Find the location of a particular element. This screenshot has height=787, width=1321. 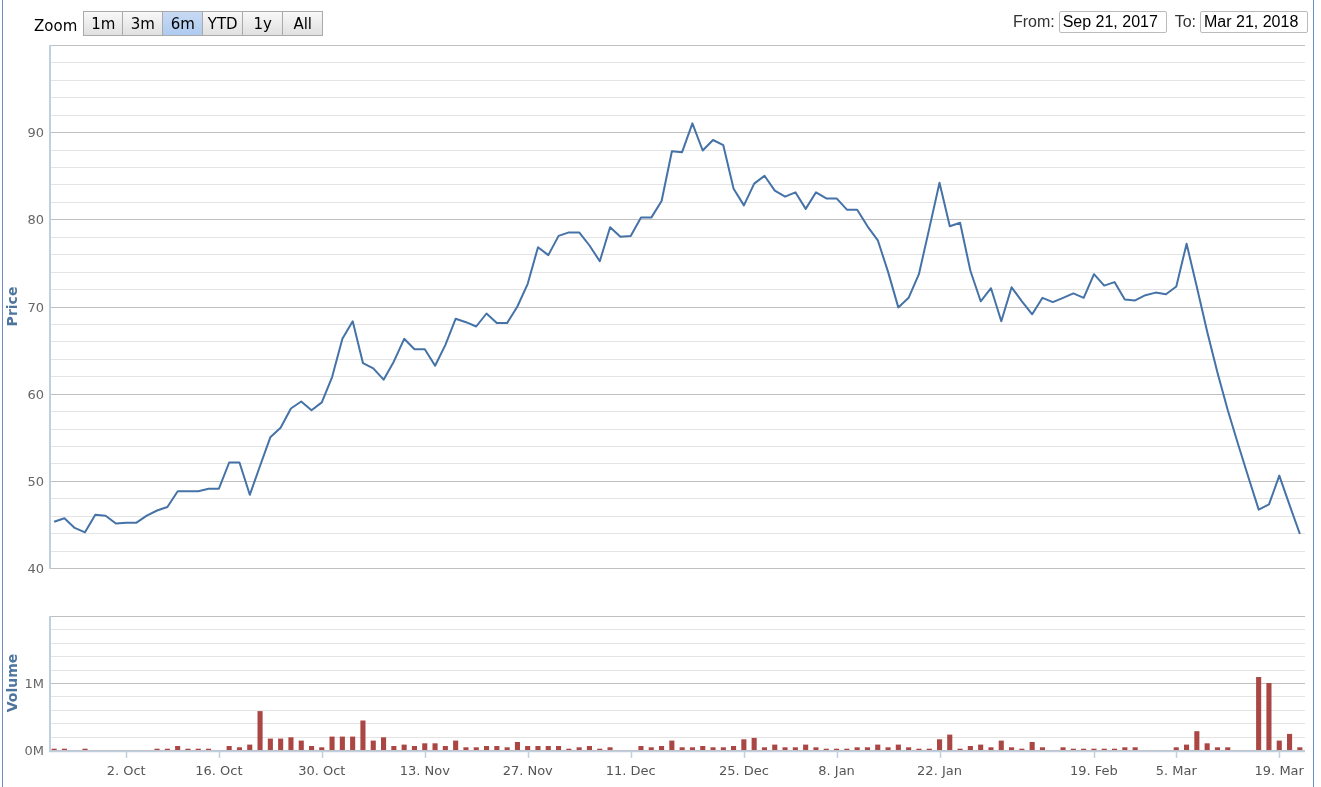

axis-label: 27. Nov is located at coordinates (527, 770).